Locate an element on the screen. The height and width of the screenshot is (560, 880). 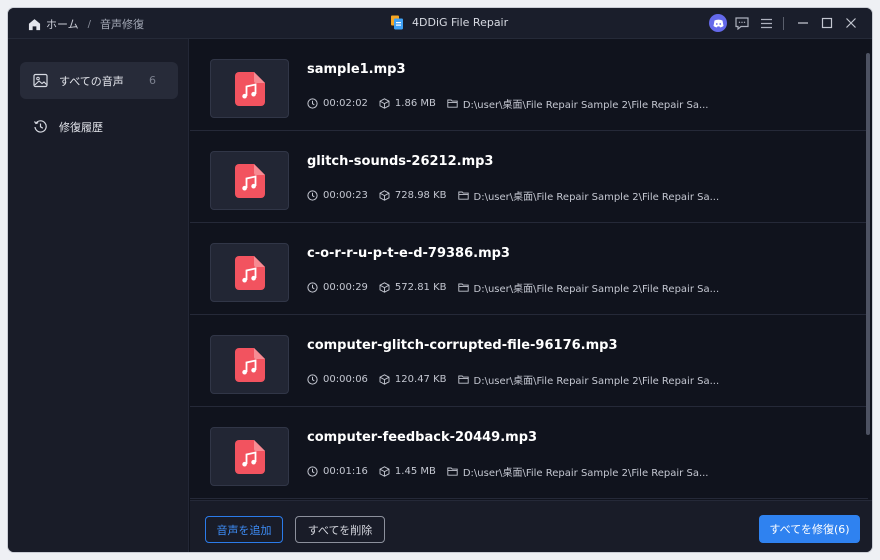
file-duration: 00:01:16 is located at coordinates (345, 471).